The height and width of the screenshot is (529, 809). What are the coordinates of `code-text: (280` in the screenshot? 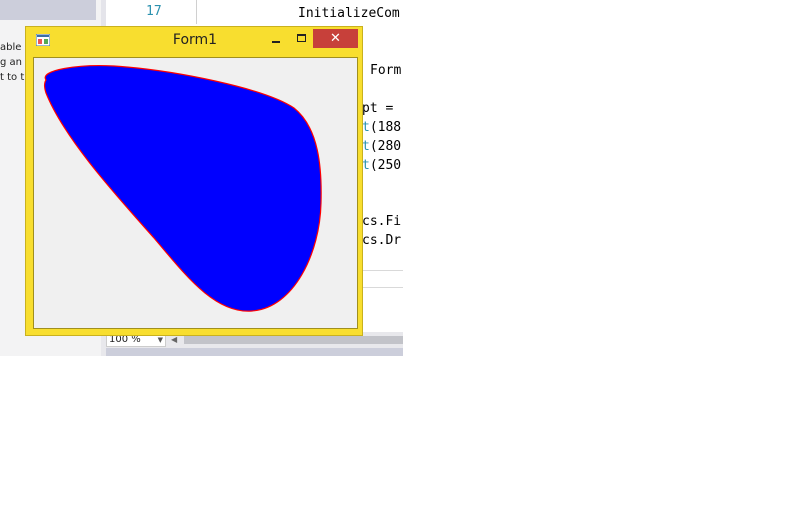 It's located at (385, 146).